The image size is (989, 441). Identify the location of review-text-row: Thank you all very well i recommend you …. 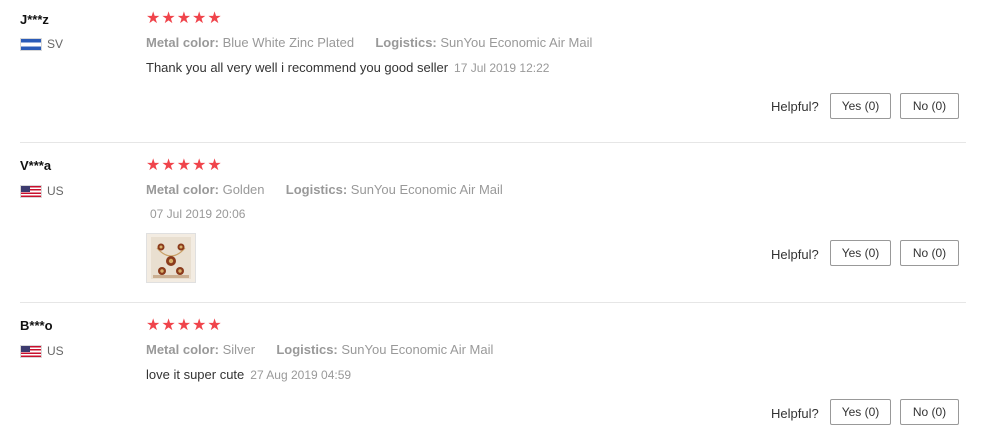
(347, 67).